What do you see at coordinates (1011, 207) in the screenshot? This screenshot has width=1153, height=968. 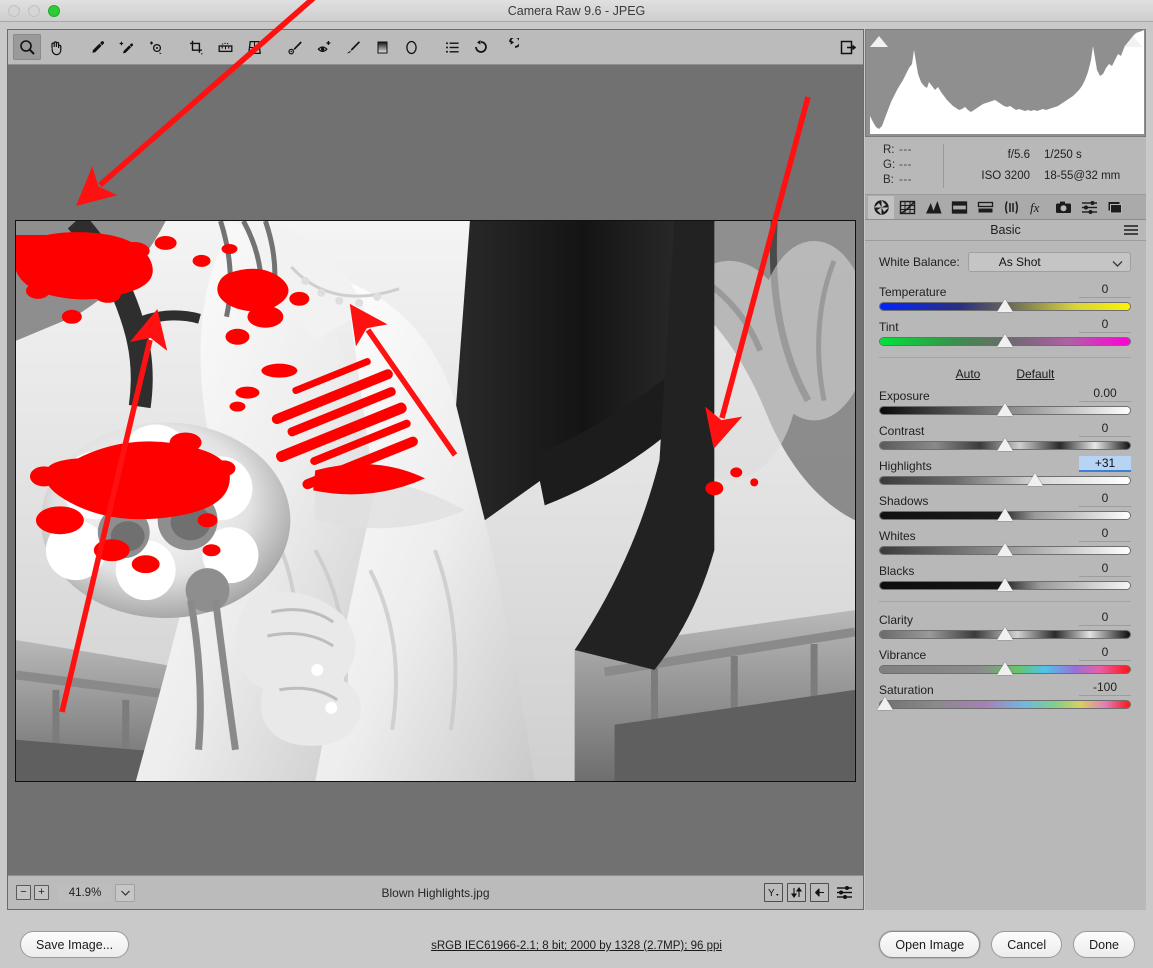 I see `tab-lens-corrections` at bounding box center [1011, 207].